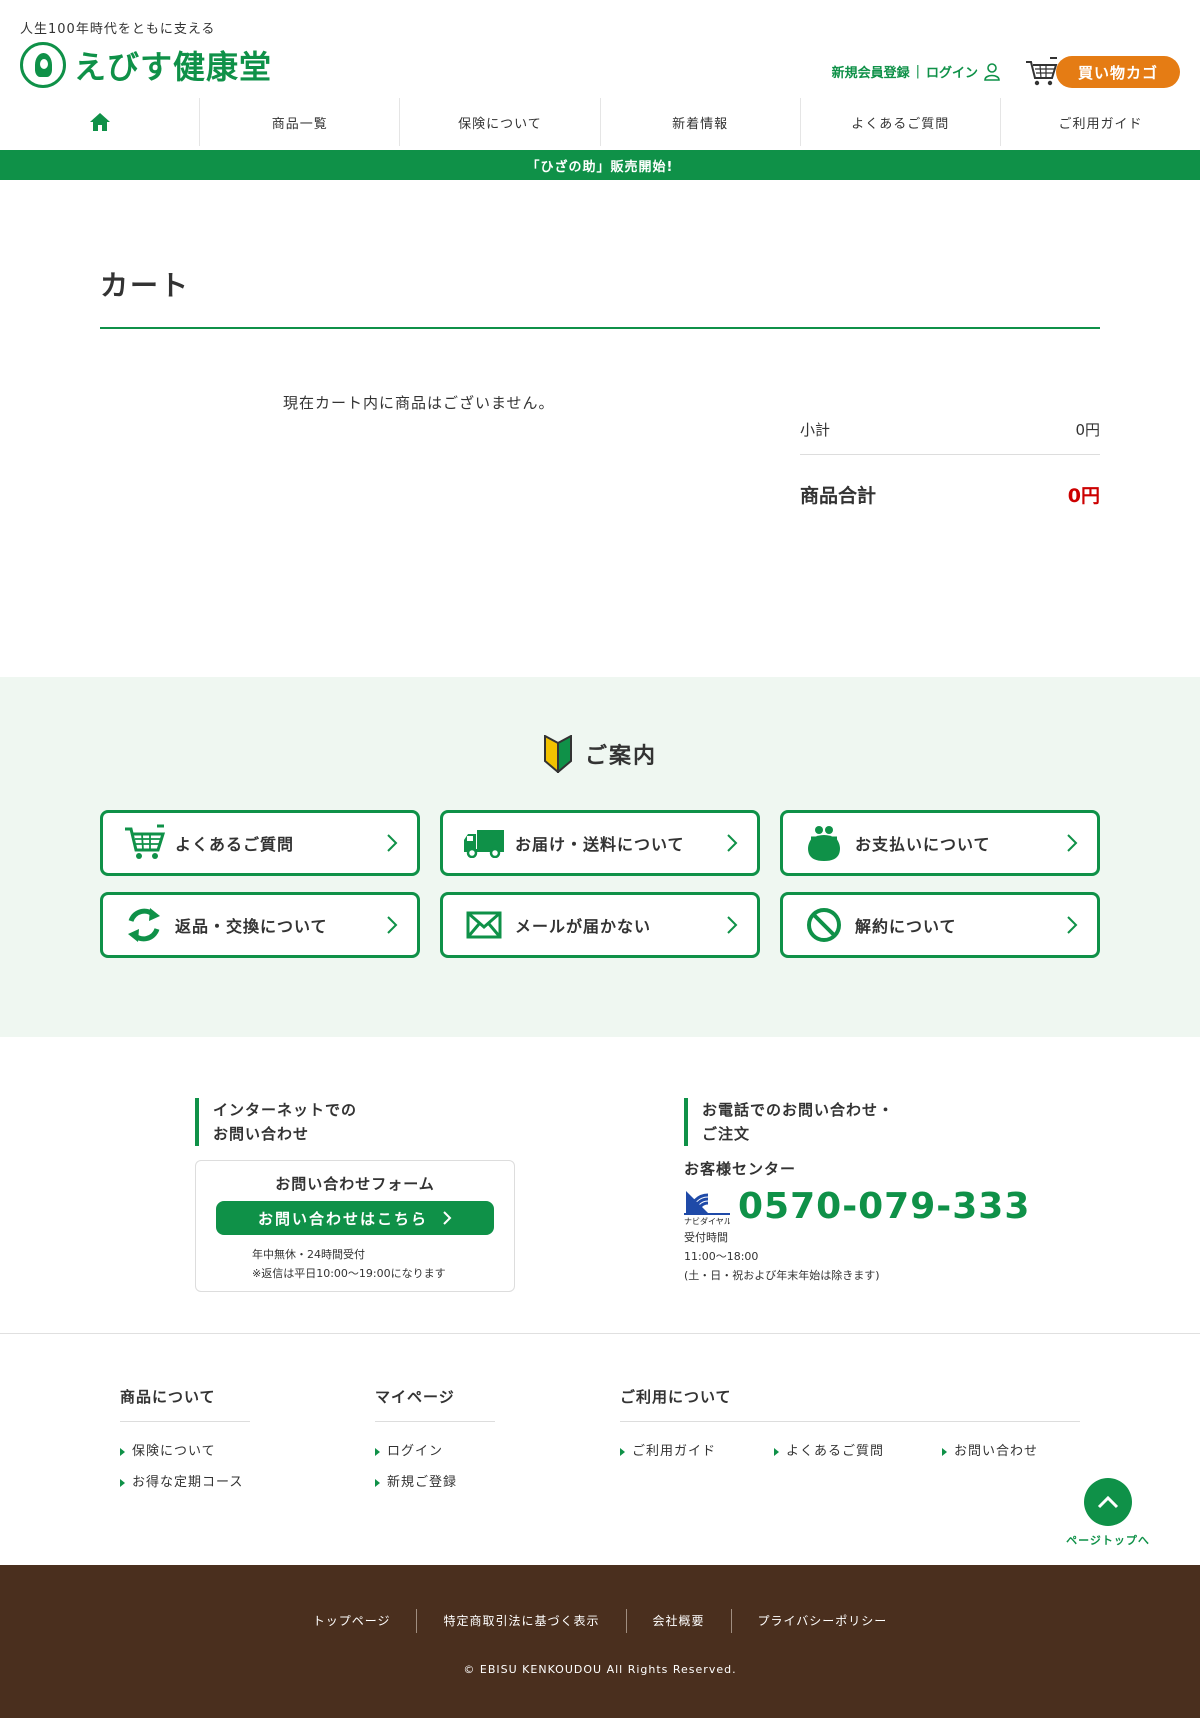 This screenshot has height=1718, width=1200. Describe the element at coordinates (342, 1218) in the screenshot. I see `contact-form-button-label: お問い合わせはこちら` at that location.